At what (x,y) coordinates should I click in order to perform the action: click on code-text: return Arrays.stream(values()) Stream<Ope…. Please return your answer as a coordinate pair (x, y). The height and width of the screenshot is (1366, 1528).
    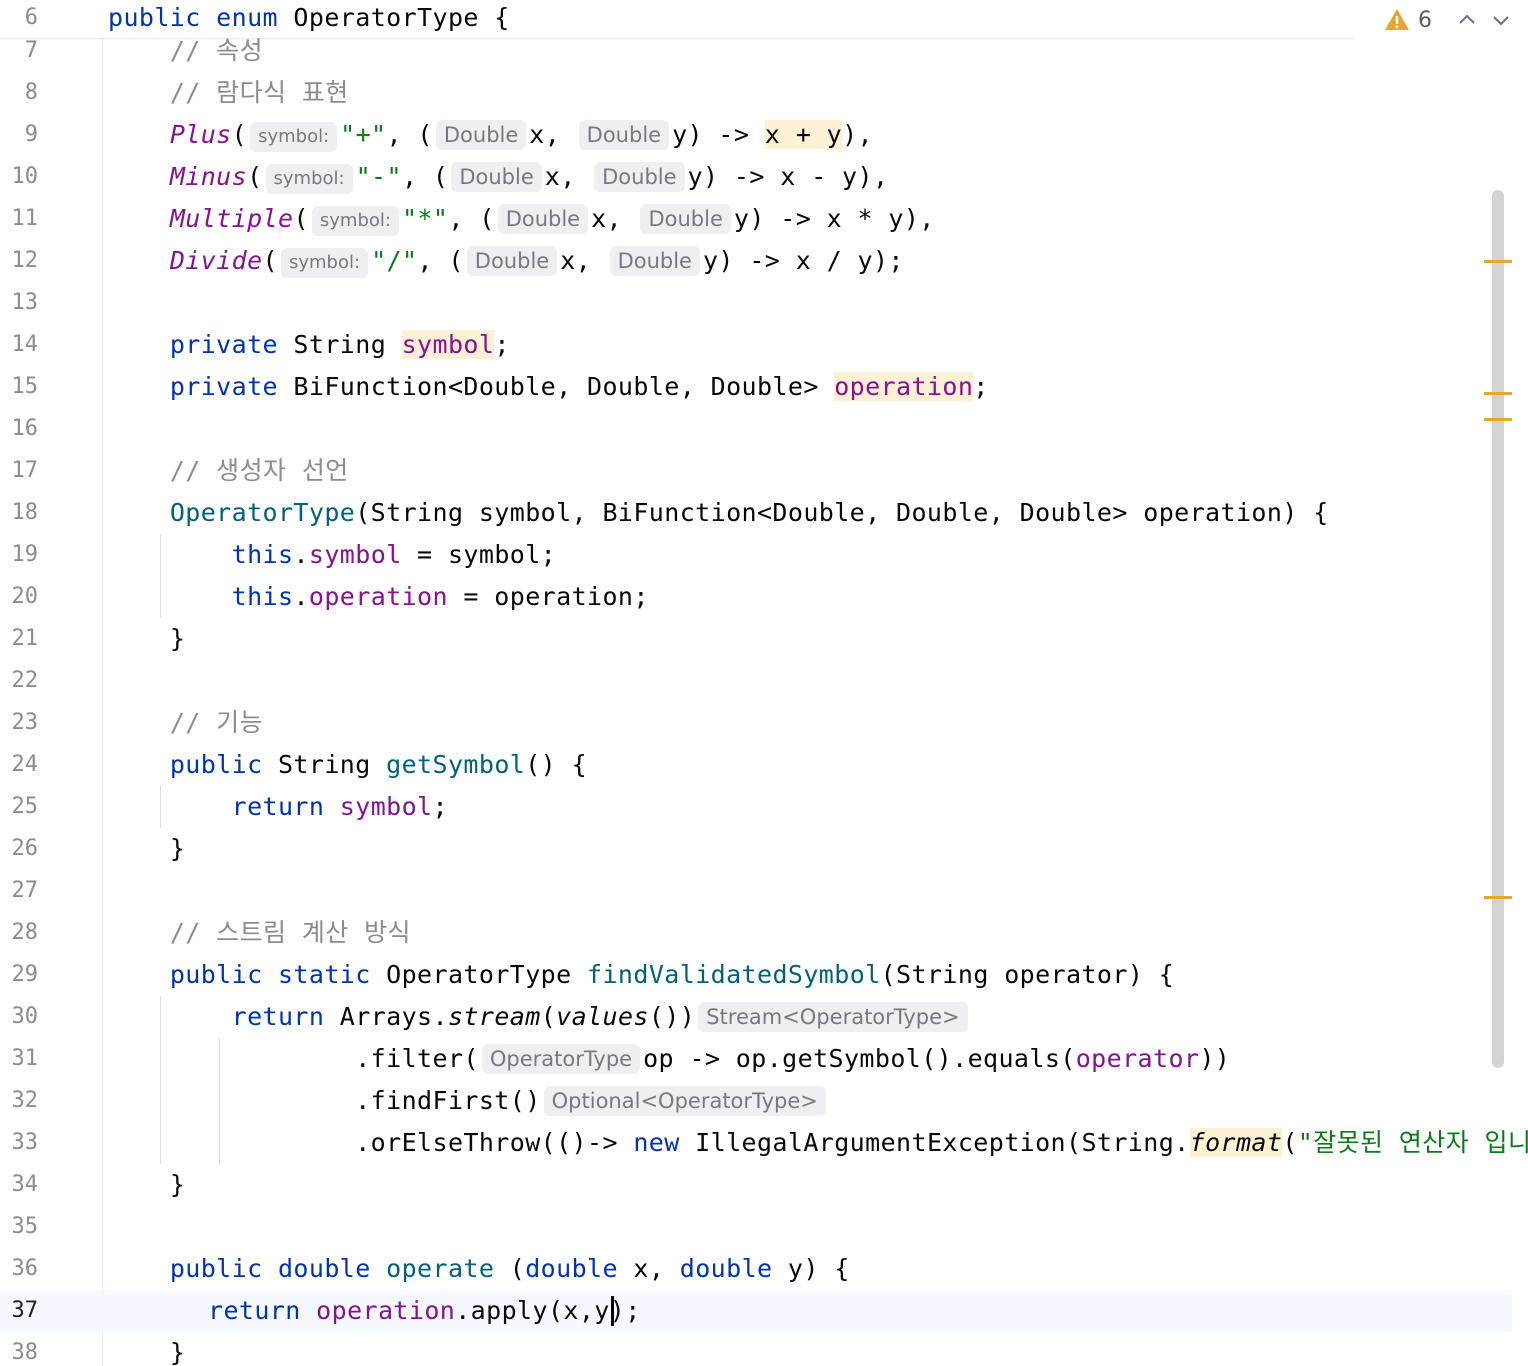
    Looking at the image, I should click on (539, 1017).